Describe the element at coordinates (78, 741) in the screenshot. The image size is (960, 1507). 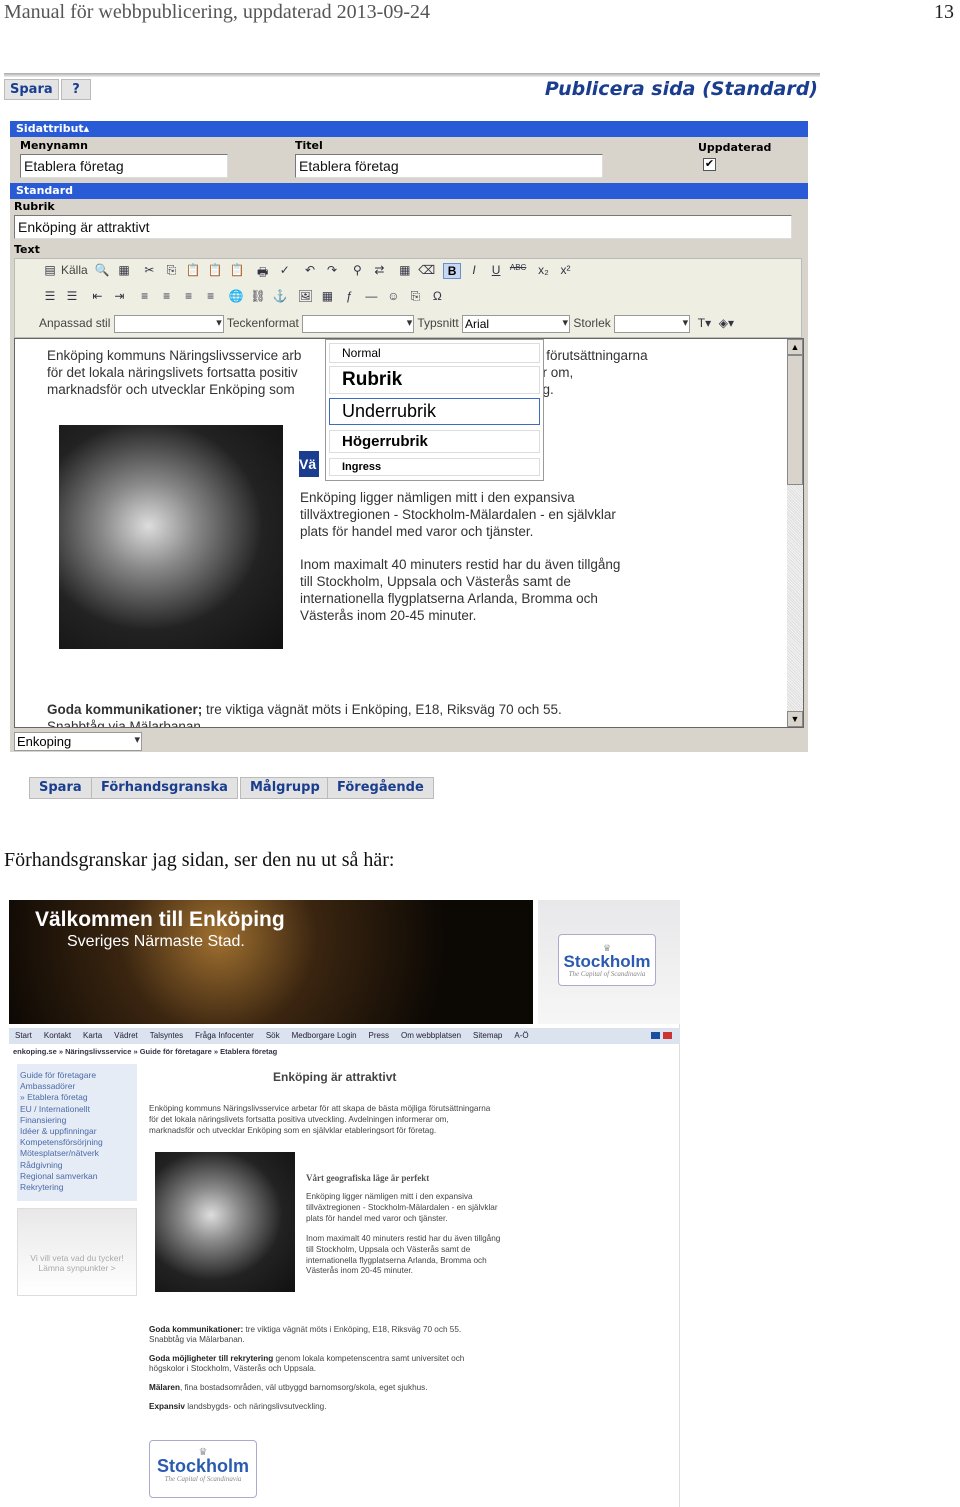
I see `template-select: Enkoping` at that location.